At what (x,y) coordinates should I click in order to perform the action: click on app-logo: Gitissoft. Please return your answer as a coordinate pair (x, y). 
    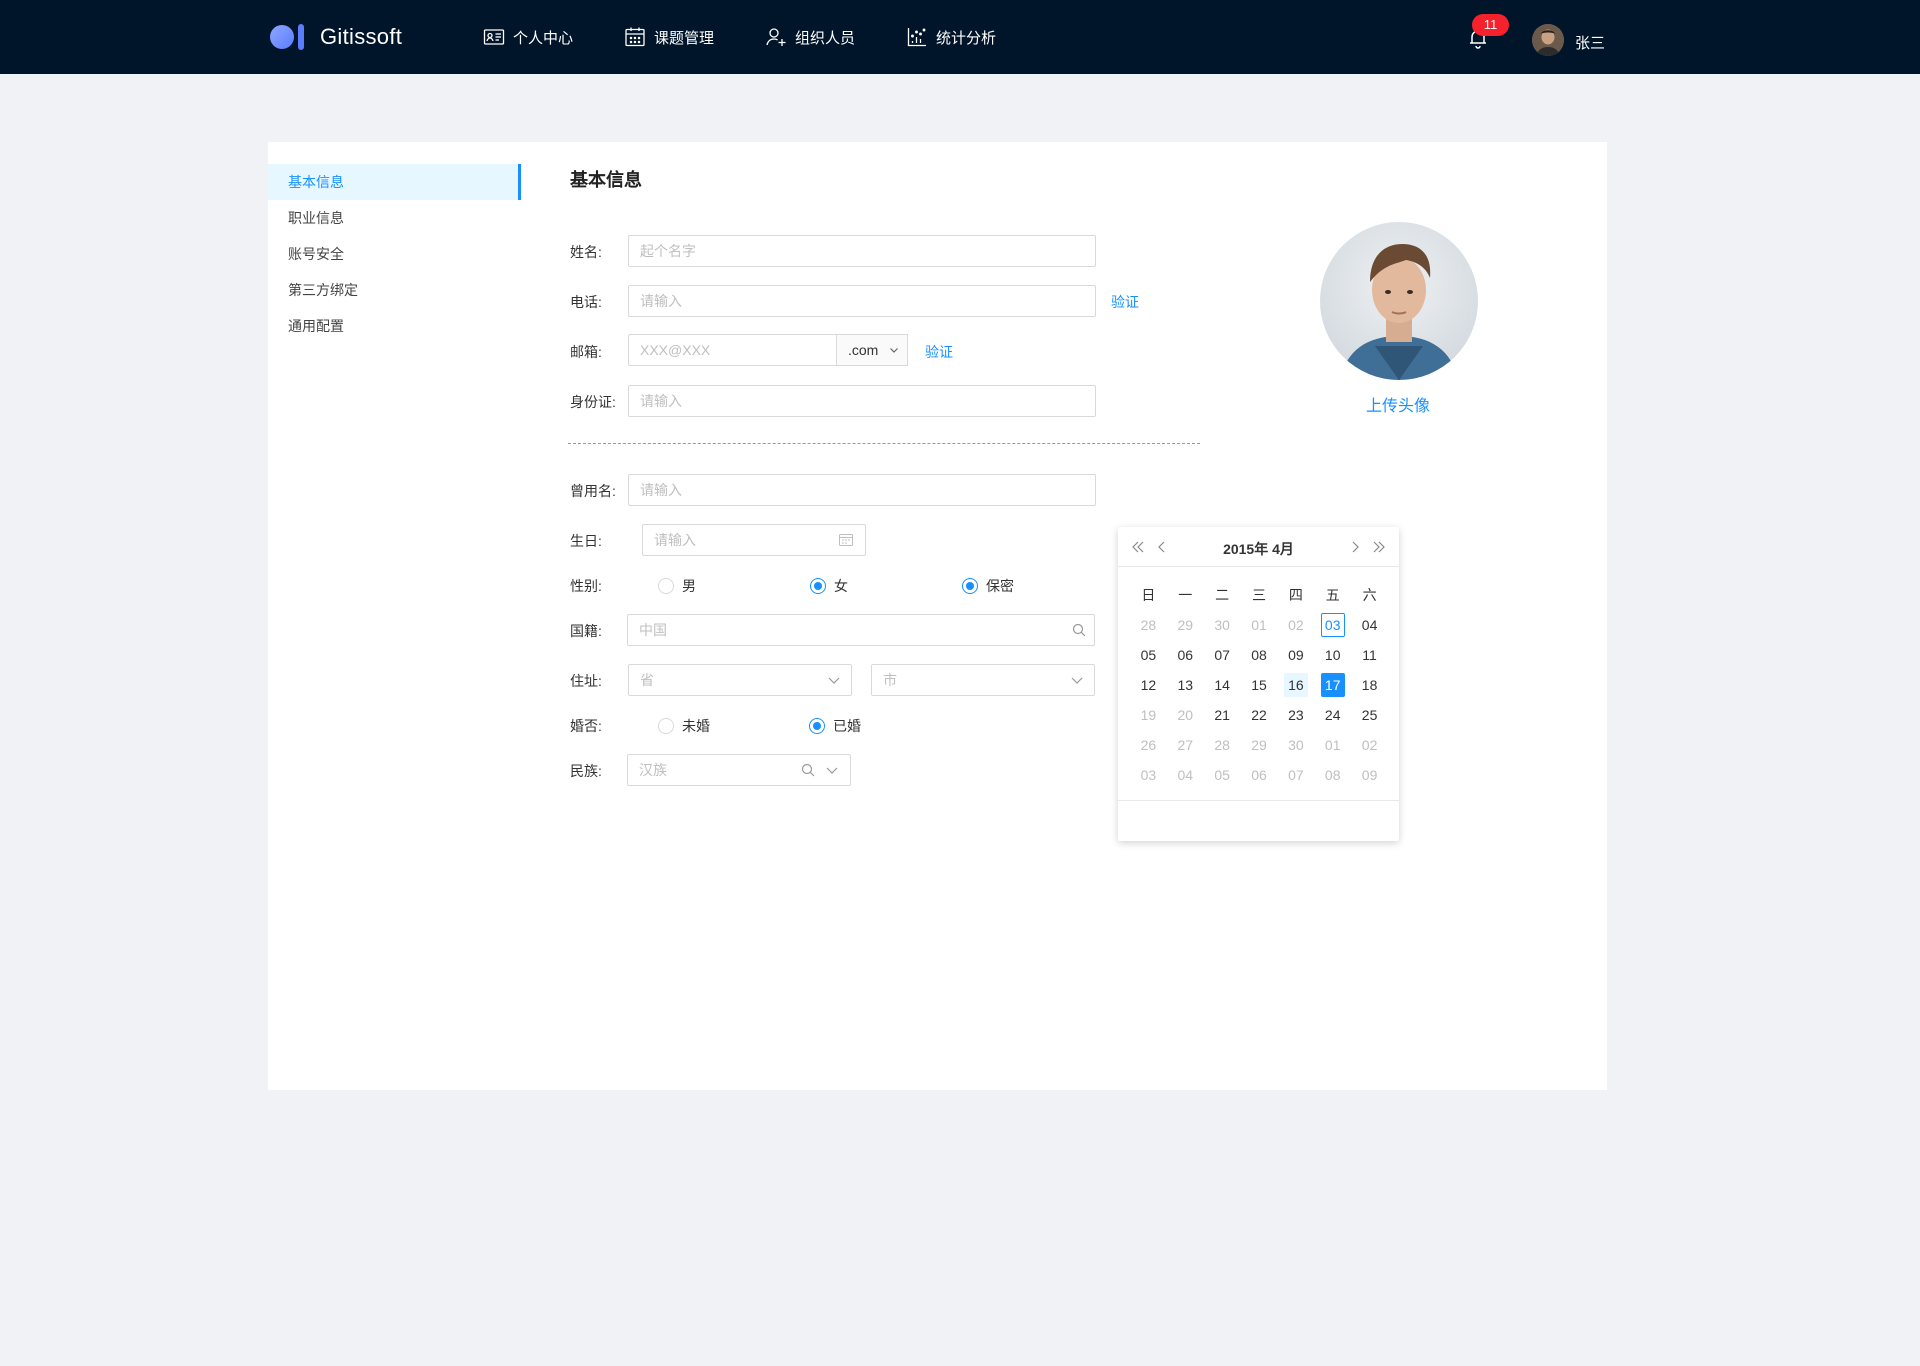
    Looking at the image, I should click on (336, 37).